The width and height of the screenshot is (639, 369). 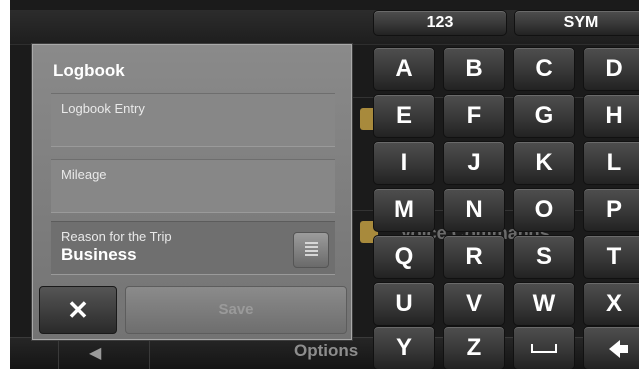 I want to click on key-k: K, so click(x=544, y=163).